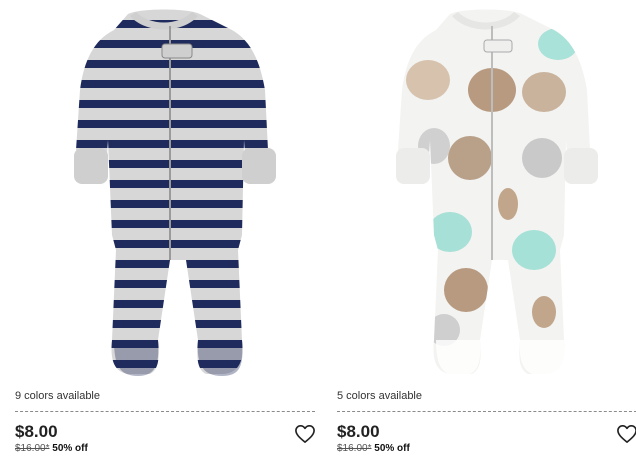 The width and height of the screenshot is (636, 461). What do you see at coordinates (379, 396) in the screenshot?
I see `colors-available: 5 colors available` at bounding box center [379, 396].